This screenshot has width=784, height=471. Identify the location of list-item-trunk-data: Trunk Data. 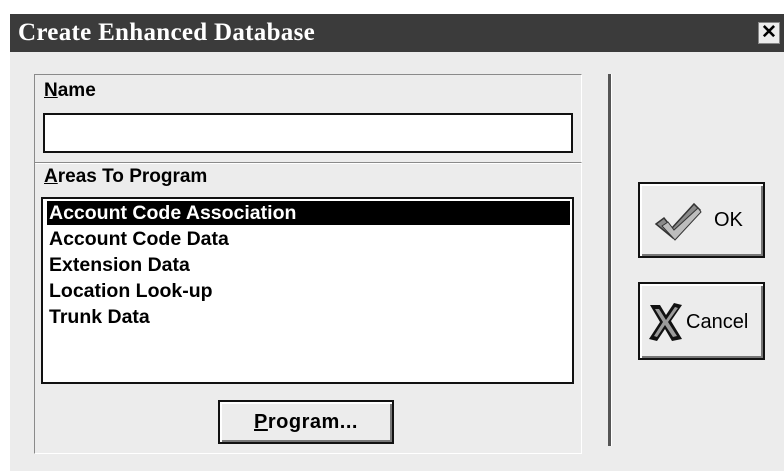
(98, 317).